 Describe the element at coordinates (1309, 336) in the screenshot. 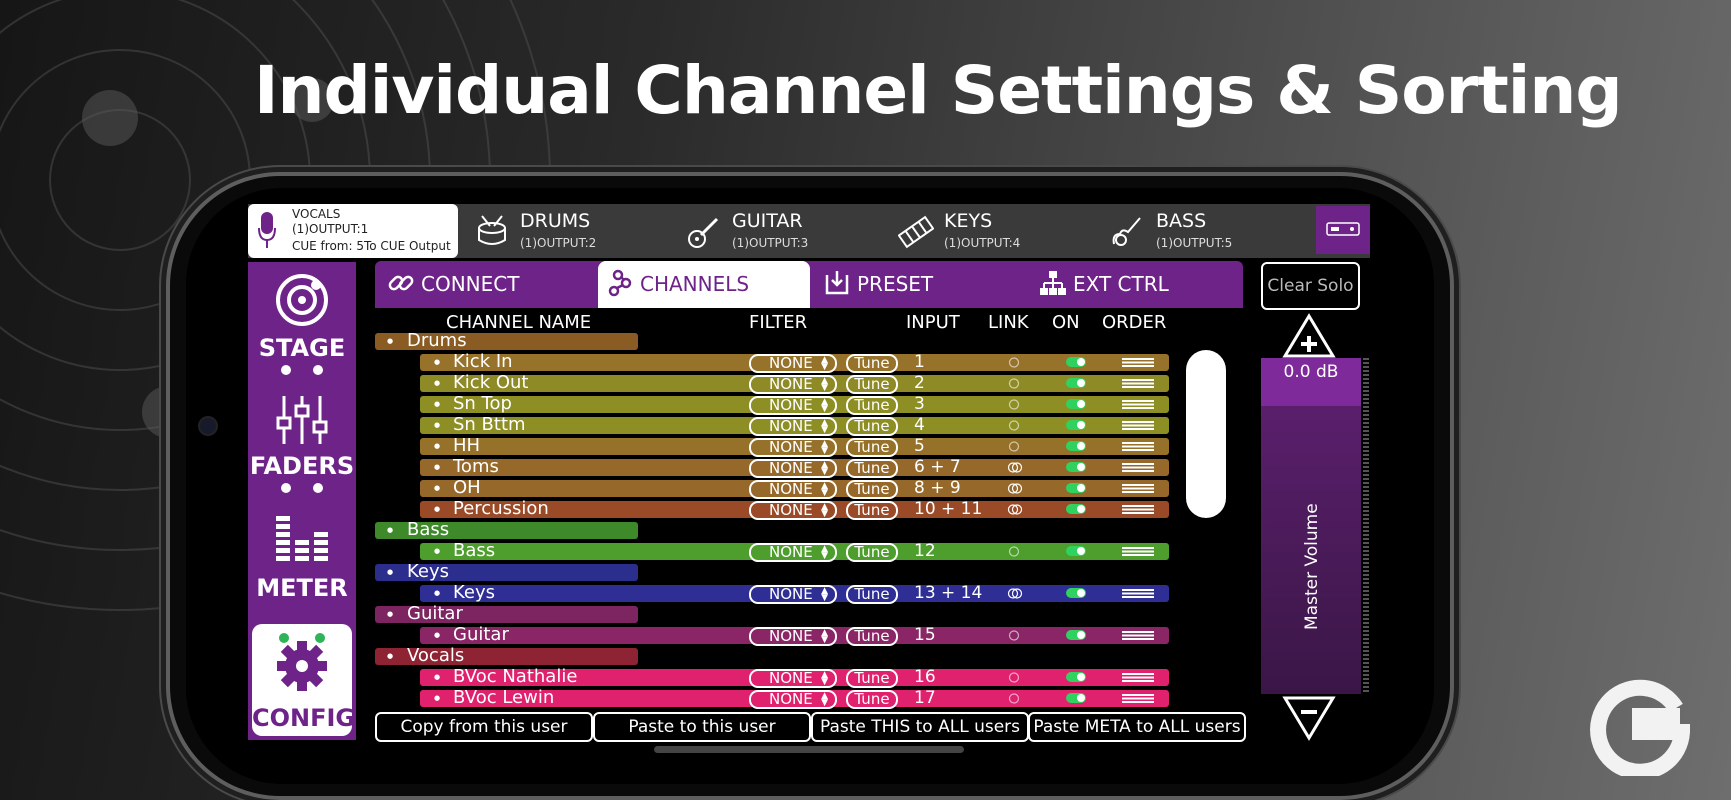

I see `volume-up-button` at that location.